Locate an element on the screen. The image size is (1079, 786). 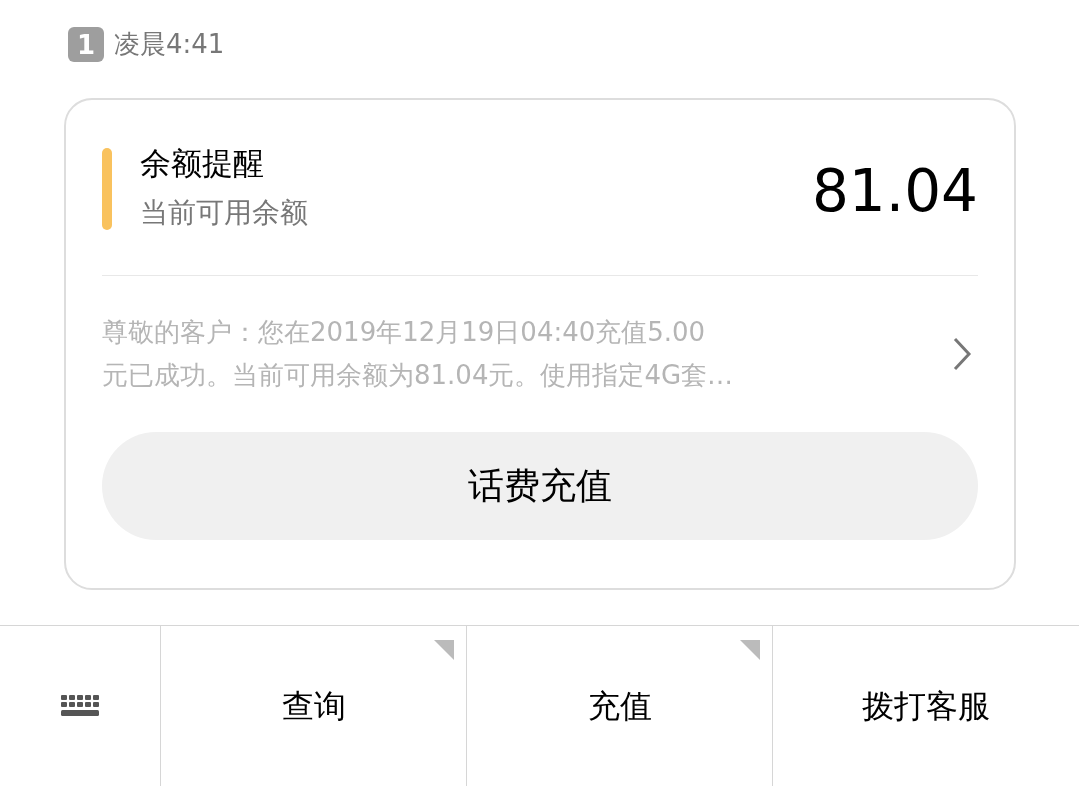
recharge-button: 话费充值 is located at coordinates (540, 486).